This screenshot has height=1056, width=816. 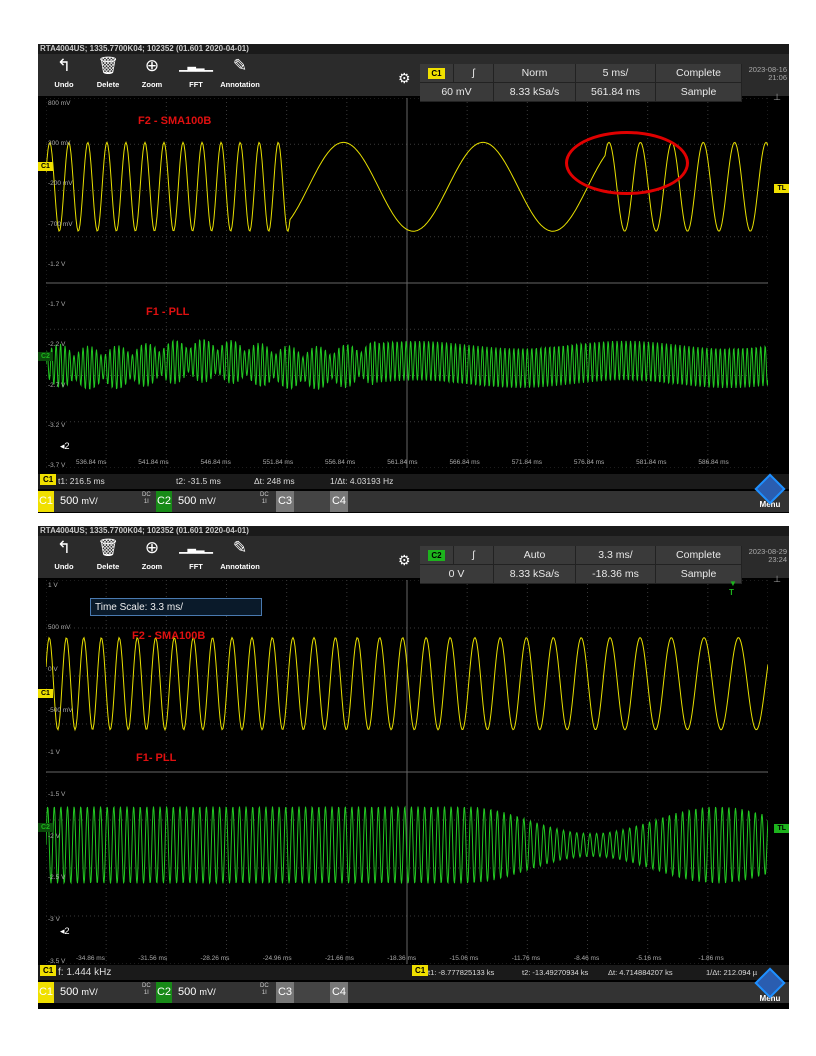 I want to click on trigger-source: C1, so click(x=437, y=73).